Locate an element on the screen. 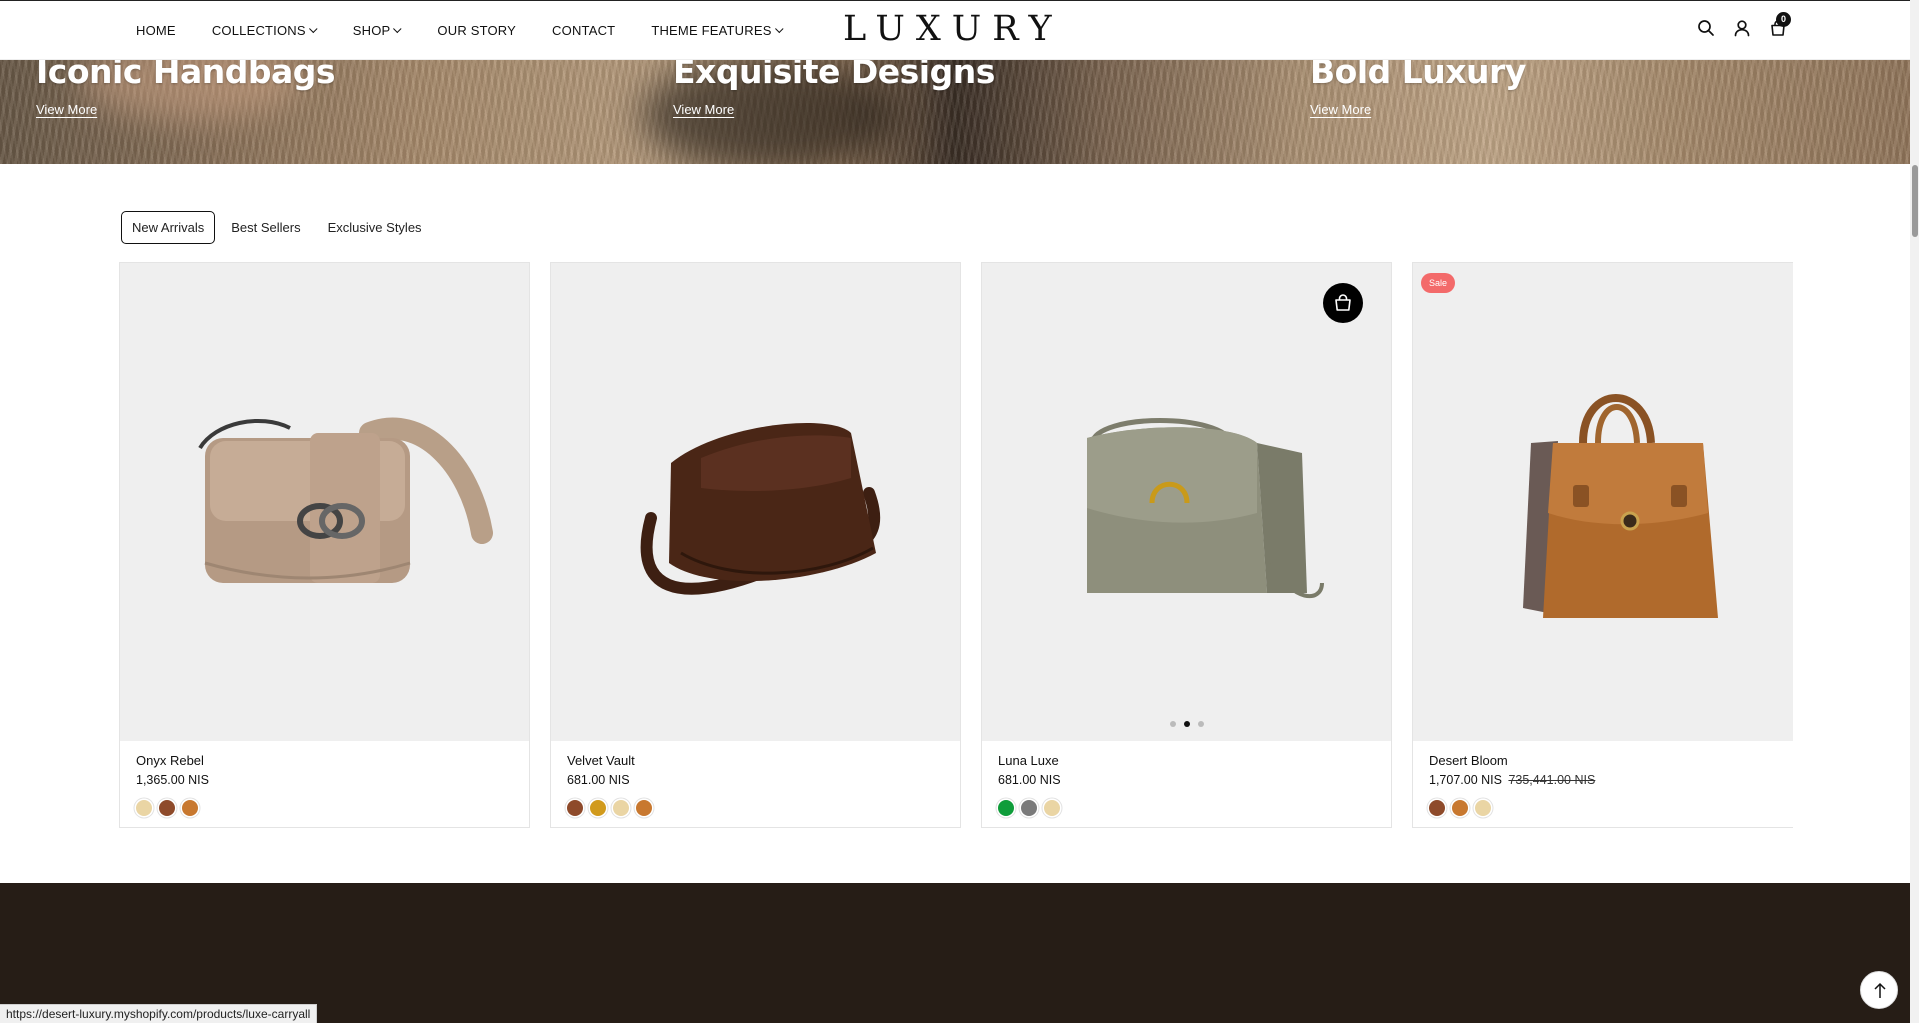  nav-label: THEME FEATURES is located at coordinates (711, 30).